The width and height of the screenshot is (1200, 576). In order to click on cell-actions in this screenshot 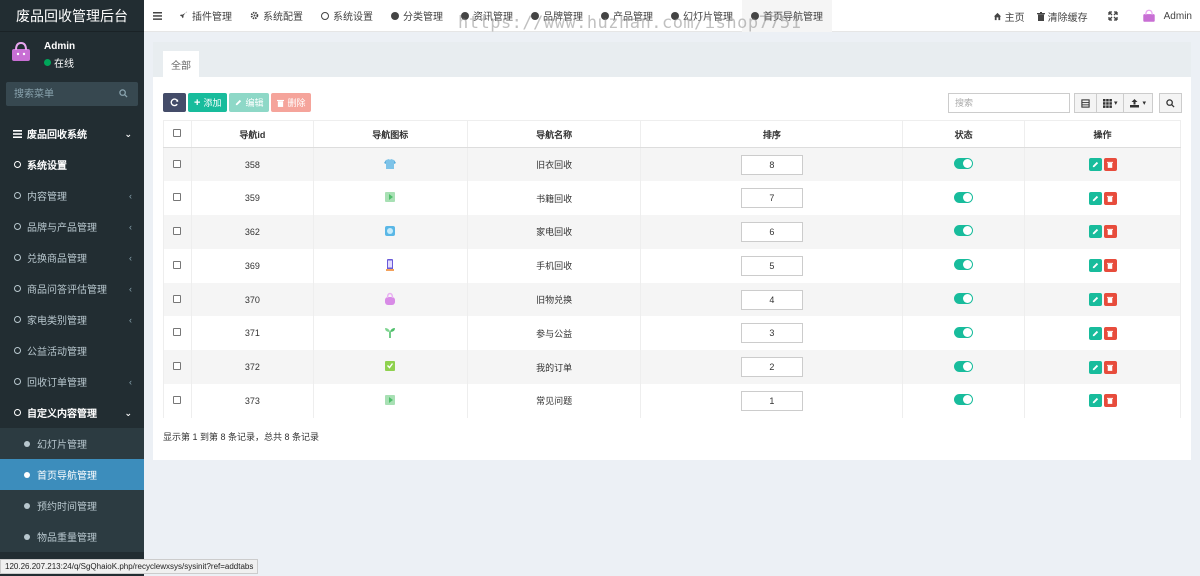, I will do `click(1102, 333)`.